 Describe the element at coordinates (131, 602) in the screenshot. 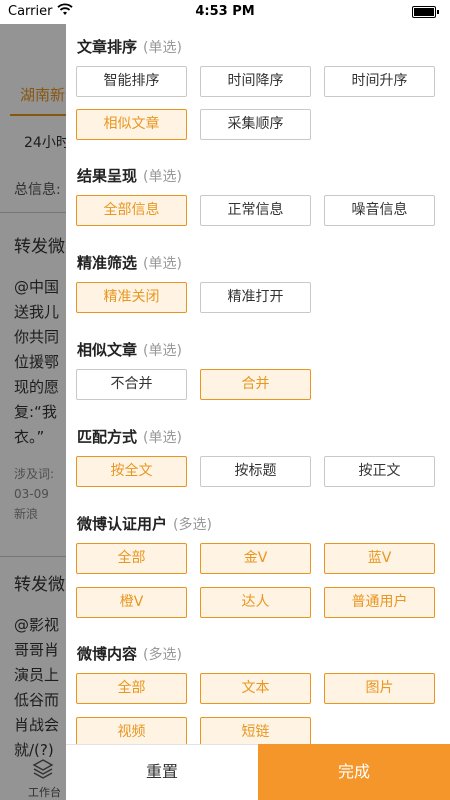

I see `option-orange-v: 橙V` at that location.